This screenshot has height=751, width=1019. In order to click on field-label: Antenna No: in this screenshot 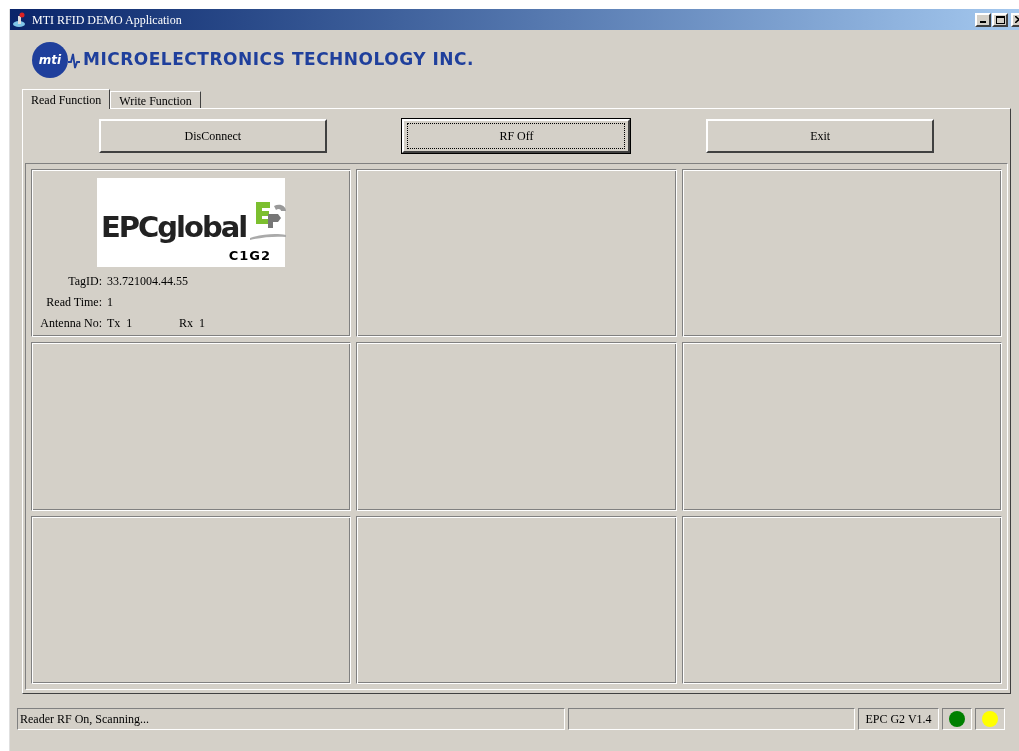, I will do `click(70, 323)`.